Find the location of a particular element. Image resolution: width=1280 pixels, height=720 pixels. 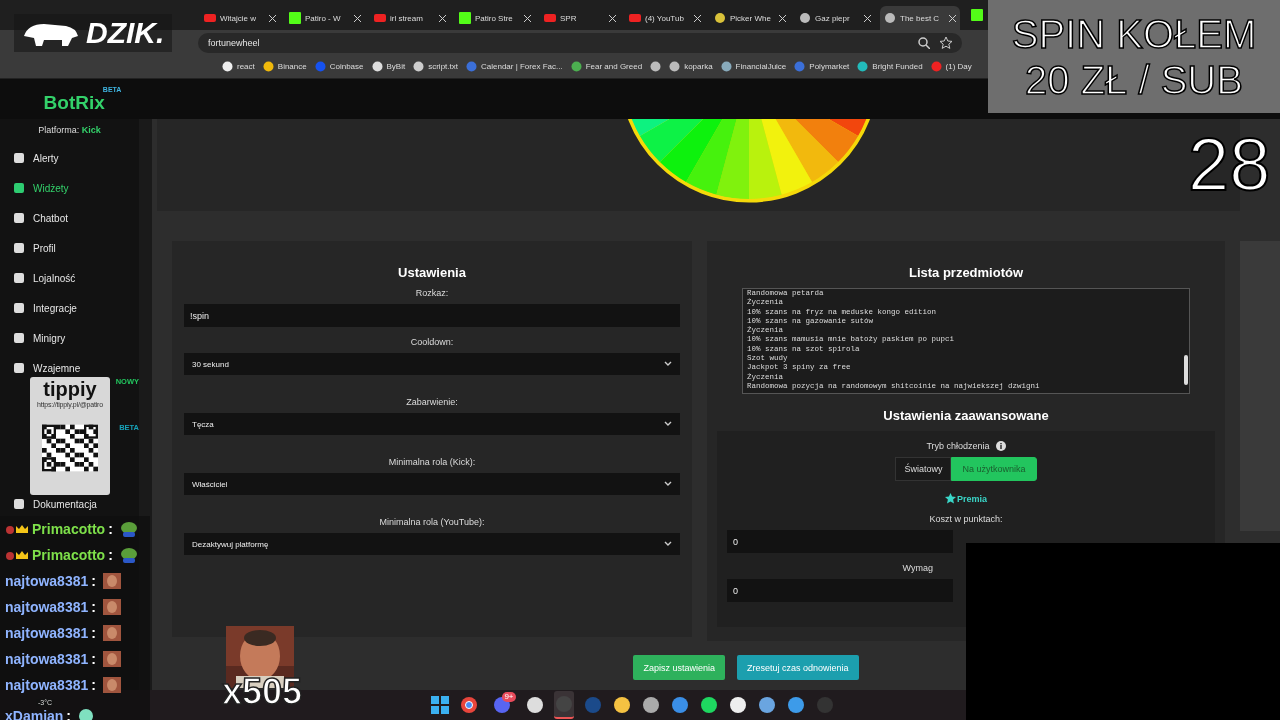

sidebar-item: Profil is located at coordinates (28, 248).